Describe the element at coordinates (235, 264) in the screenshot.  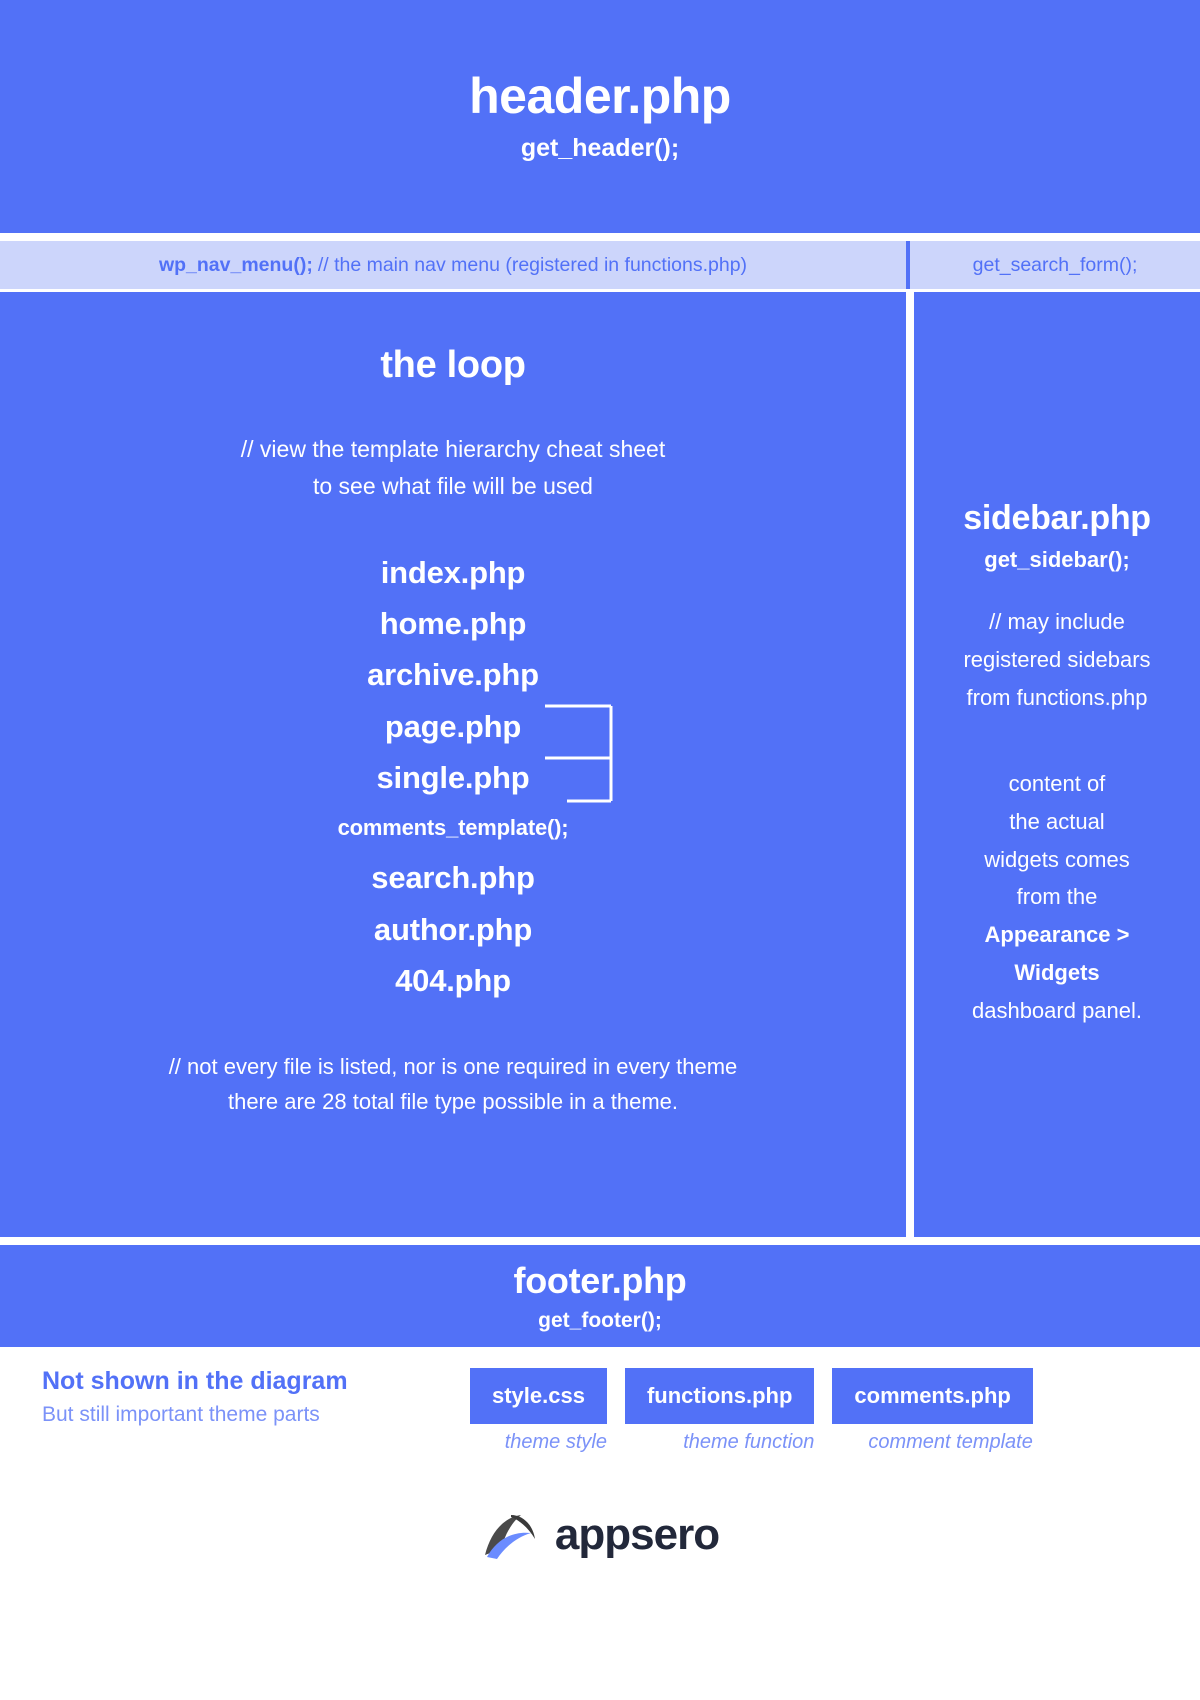
I see `wp-nav-menu-function: wp_nav_menu();` at that location.